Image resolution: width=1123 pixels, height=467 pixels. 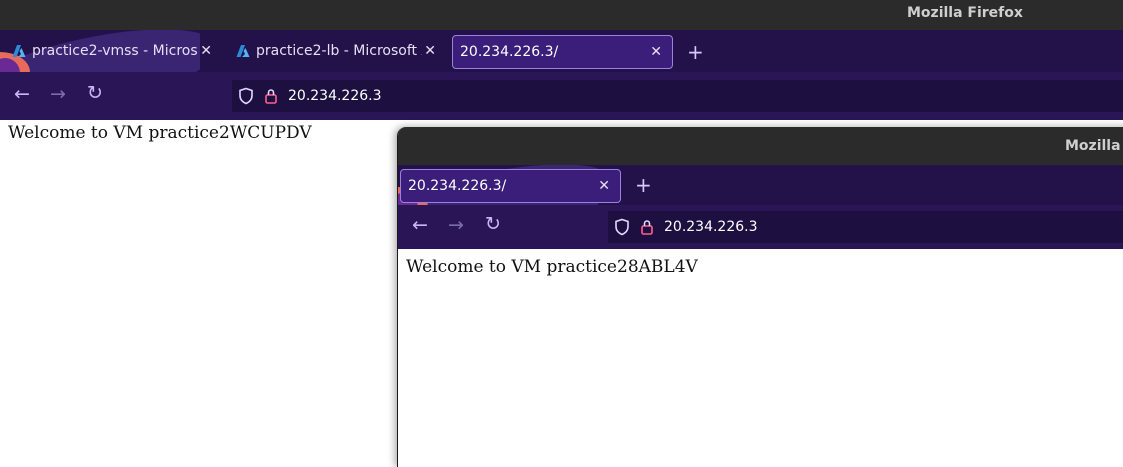 I want to click on tab-label: practice2-vmss - Microsoft Azure, so click(x=115, y=51).